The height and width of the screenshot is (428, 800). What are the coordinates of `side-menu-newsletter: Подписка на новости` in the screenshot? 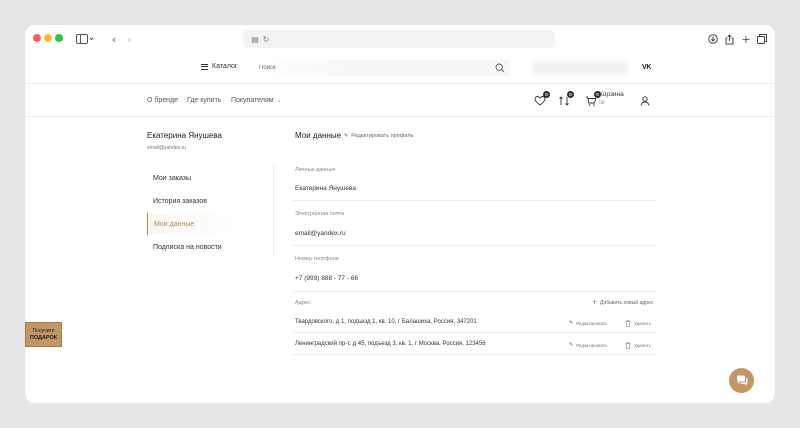 It's located at (192, 247).